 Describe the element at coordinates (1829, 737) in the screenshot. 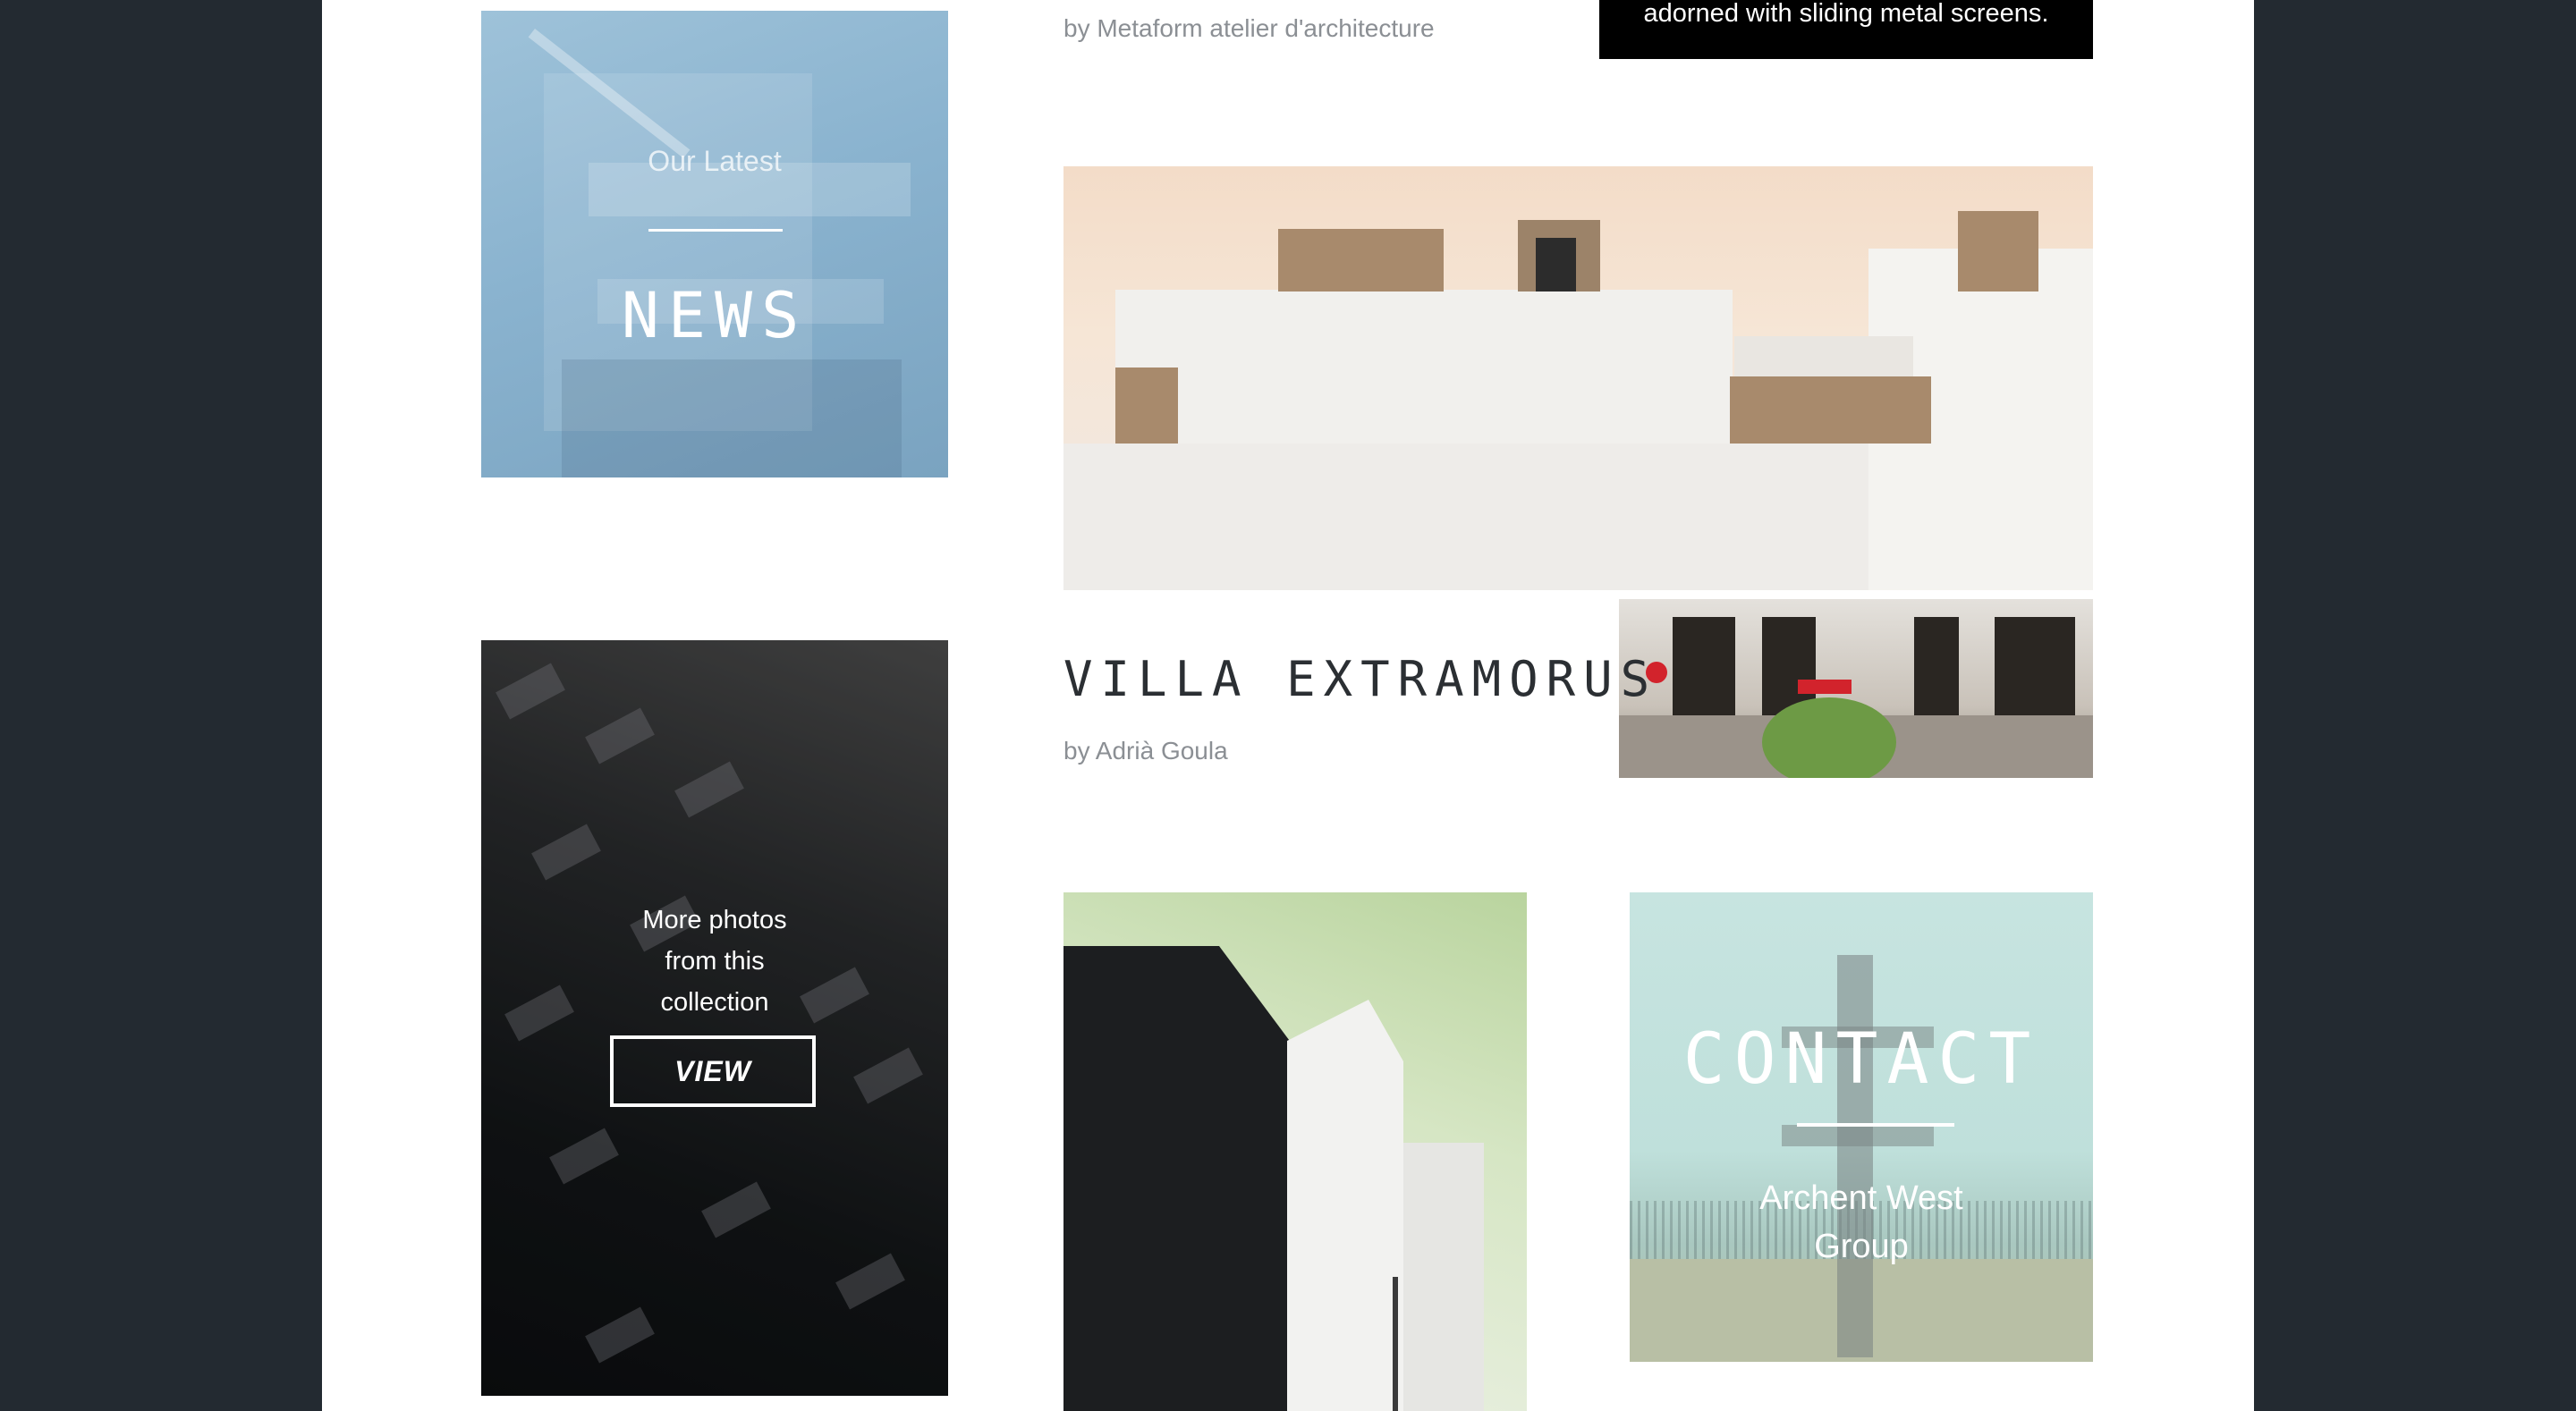

I see `courtyard-bush` at that location.